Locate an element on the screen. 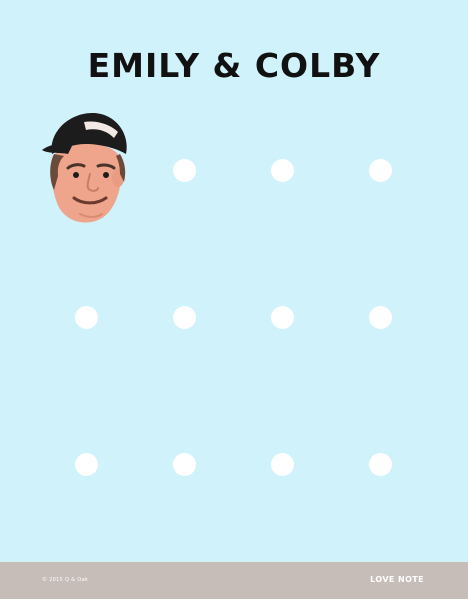  copyright-text: © 2015 Q & Oak is located at coordinates (65, 580).